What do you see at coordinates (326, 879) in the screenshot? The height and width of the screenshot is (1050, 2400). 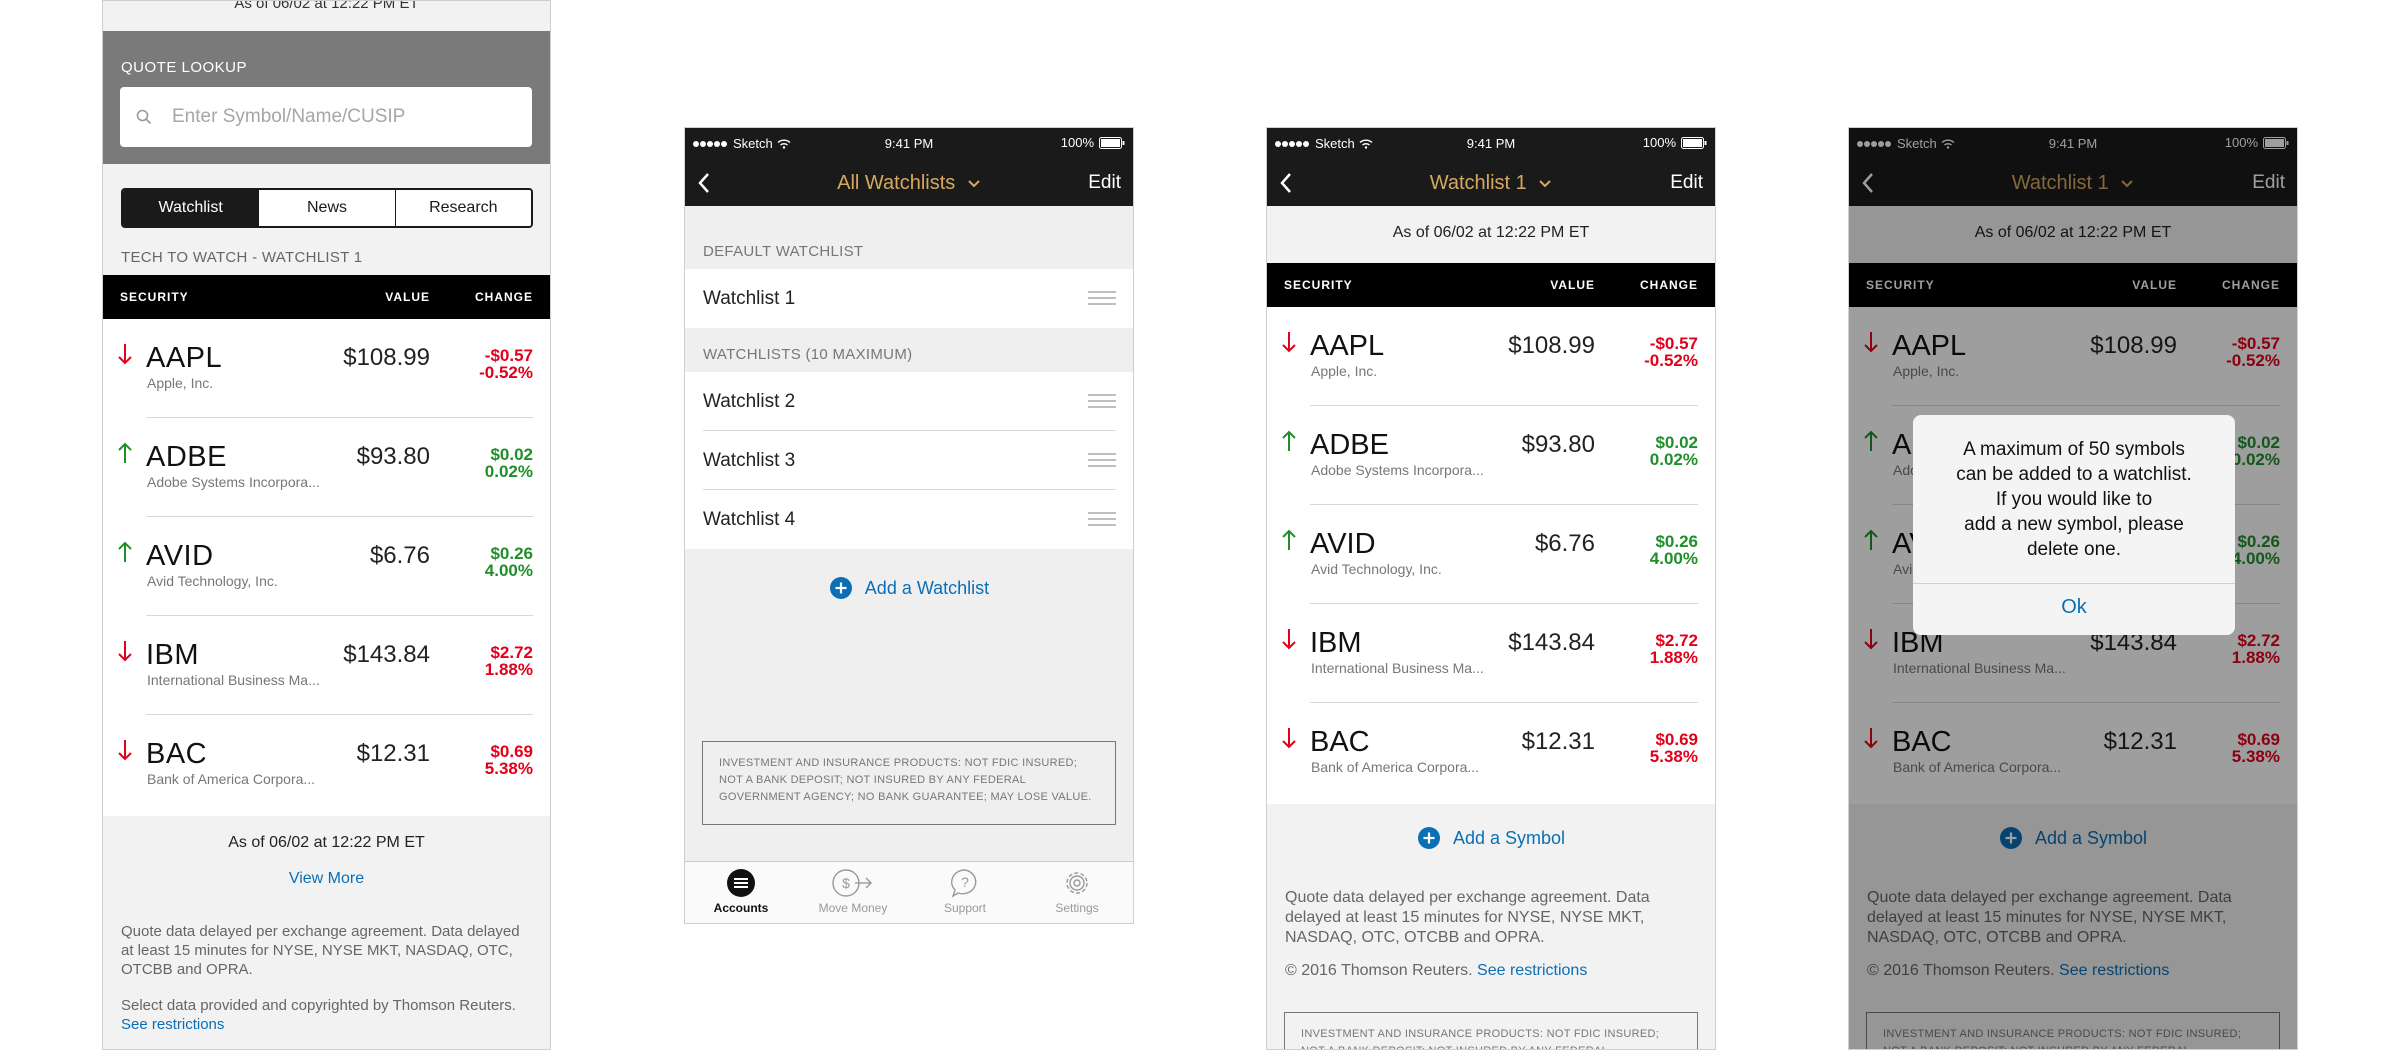 I see `view-more-link: View More` at bounding box center [326, 879].